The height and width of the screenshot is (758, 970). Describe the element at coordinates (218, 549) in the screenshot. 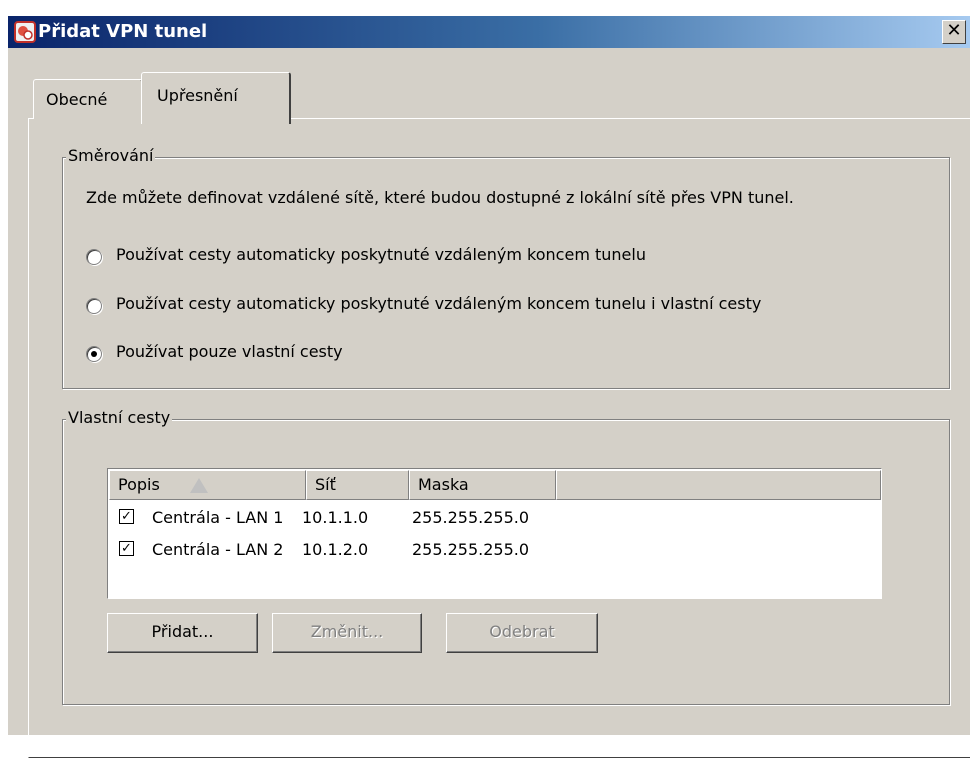

I see `cell-description: Centrála - LAN 2` at that location.